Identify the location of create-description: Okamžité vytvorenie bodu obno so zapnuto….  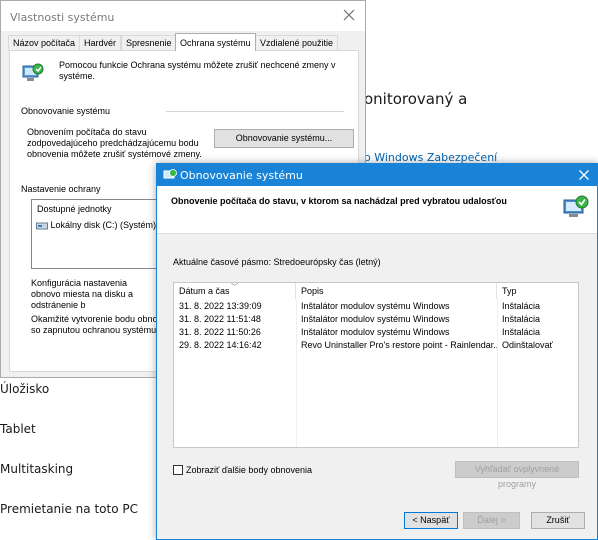
(95, 324).